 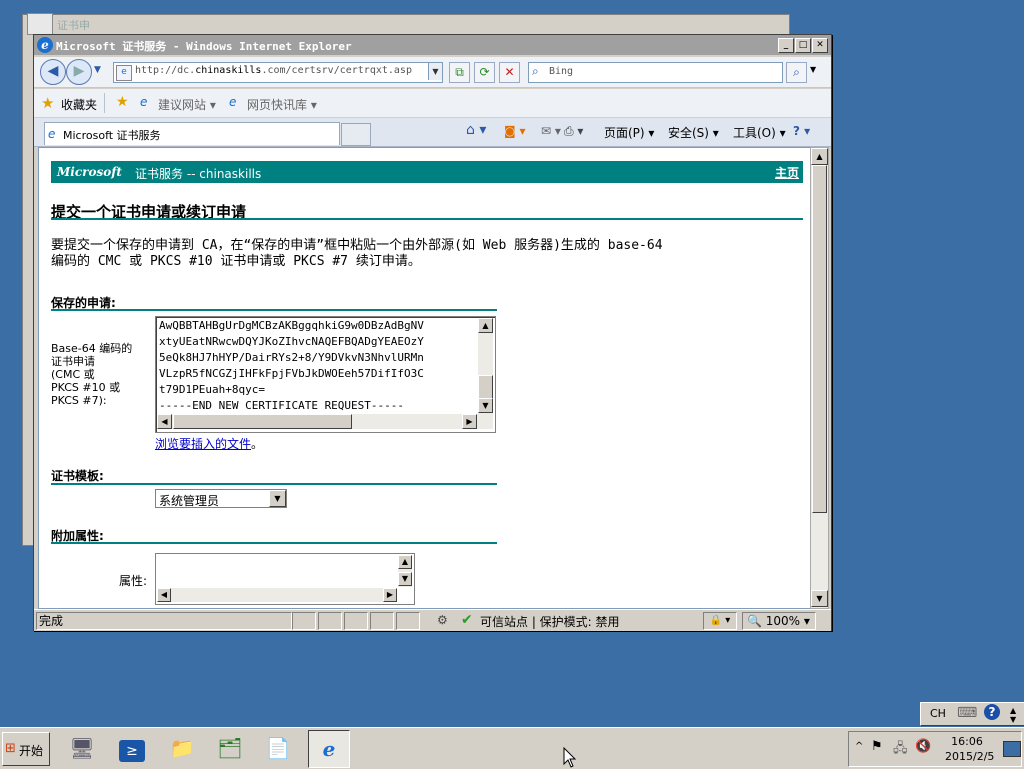 I want to click on banner-service-name: 证书服务 -- chinaskills, so click(x=198, y=174).